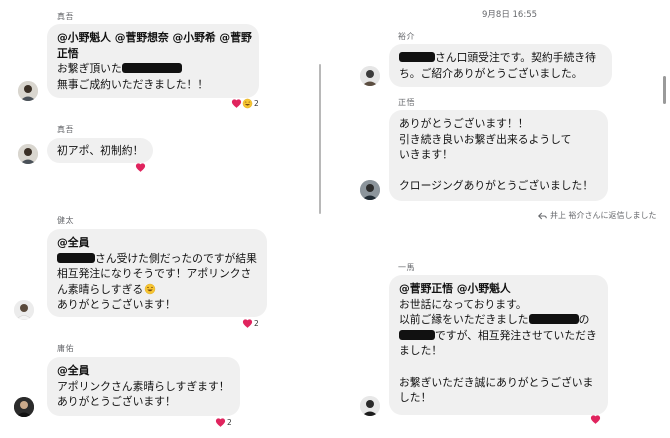 Image resolution: width=670 pixels, height=438 pixels. I want to click on pane-divider, so click(320, 139).